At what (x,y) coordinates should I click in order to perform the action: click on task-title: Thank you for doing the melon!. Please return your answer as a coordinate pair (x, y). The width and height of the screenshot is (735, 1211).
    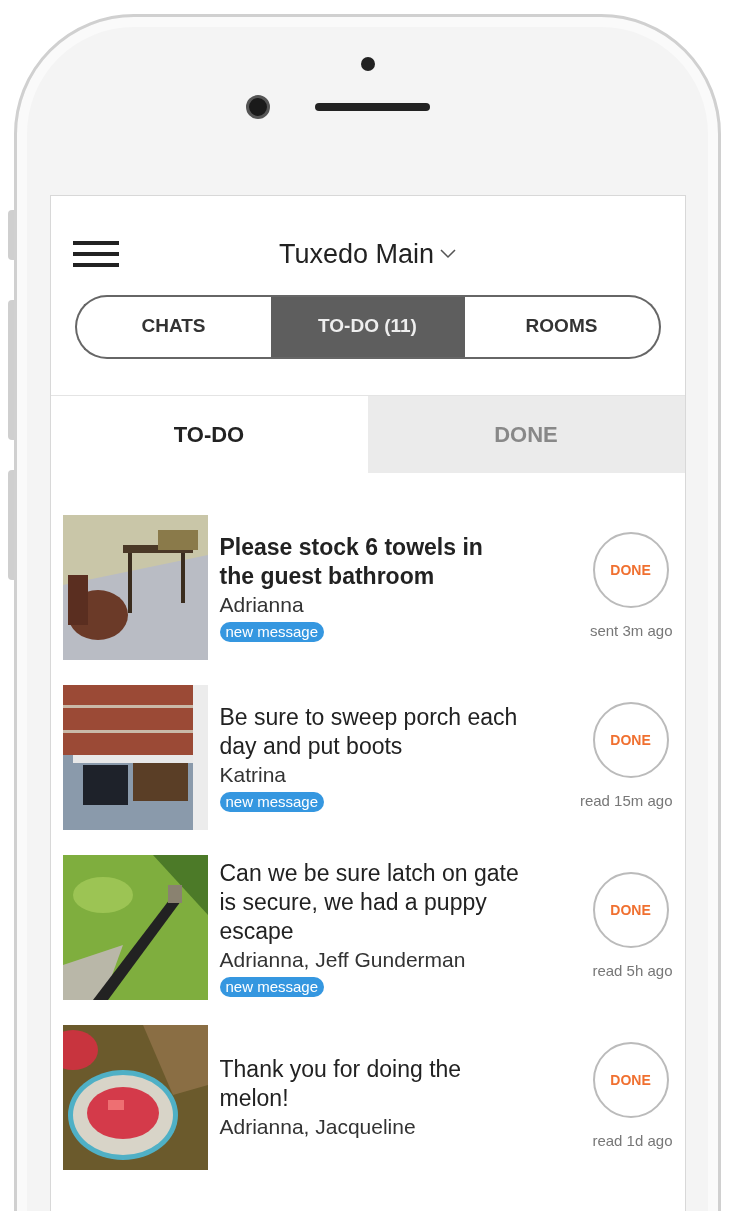
    Looking at the image, I should click on (371, 1084).